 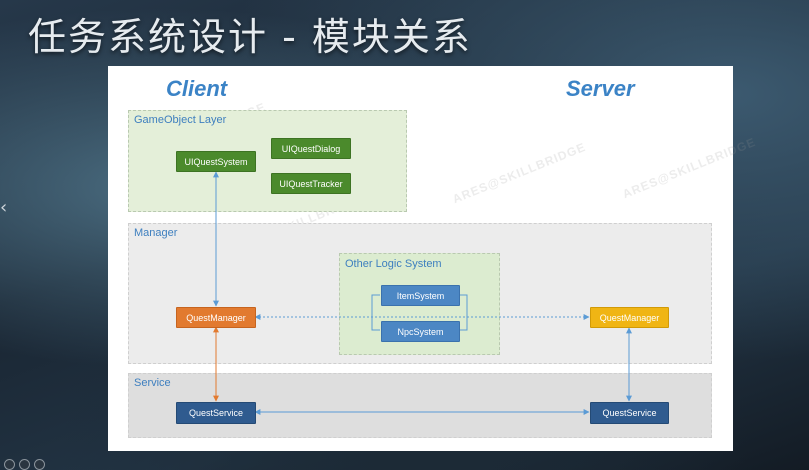 I want to click on server-quest-service-module: QuestService, so click(x=629, y=413).